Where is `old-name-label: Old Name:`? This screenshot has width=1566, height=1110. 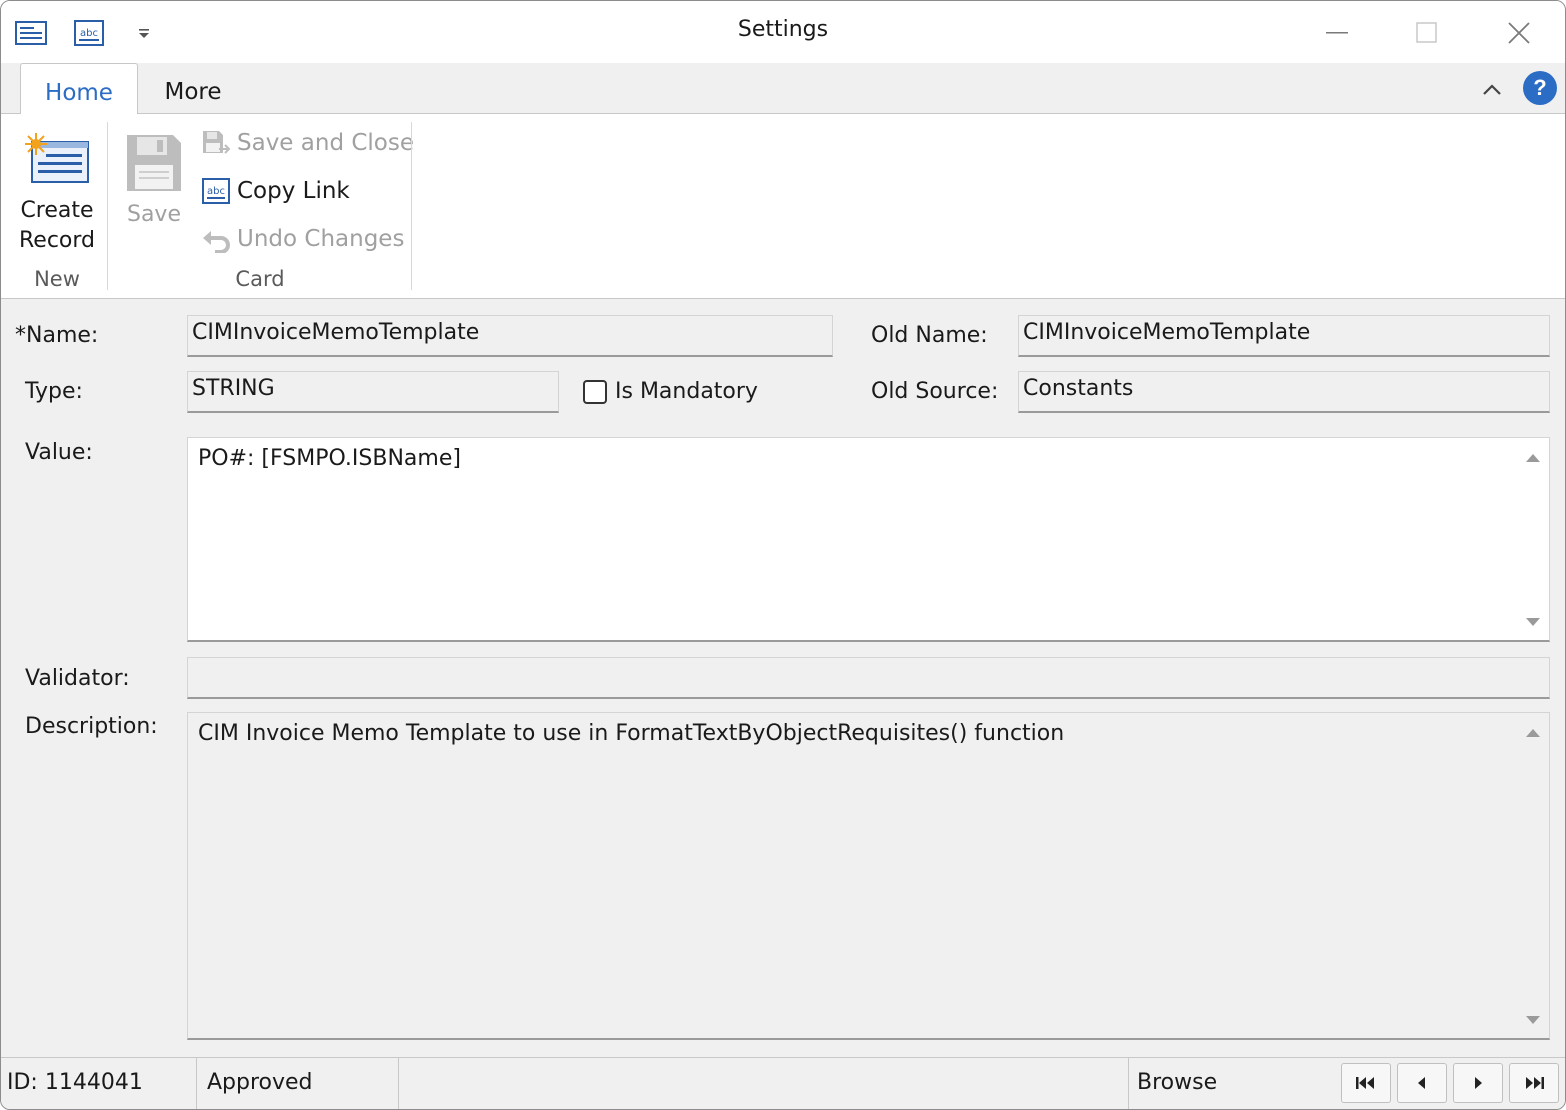
old-name-label: Old Name: is located at coordinates (929, 335).